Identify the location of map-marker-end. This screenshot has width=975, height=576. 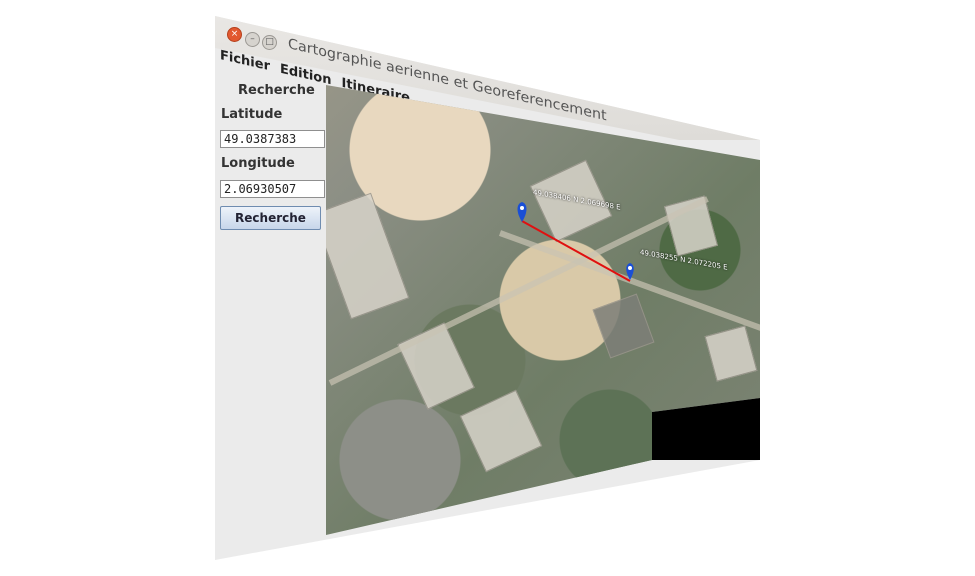
(630, 271).